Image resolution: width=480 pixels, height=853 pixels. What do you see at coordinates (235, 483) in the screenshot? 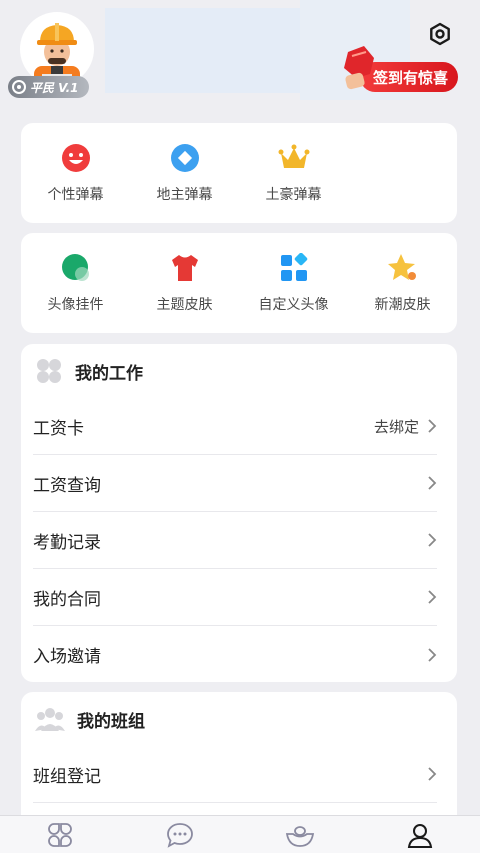
I see `menu-row-salary-query: 工资查询` at bounding box center [235, 483].